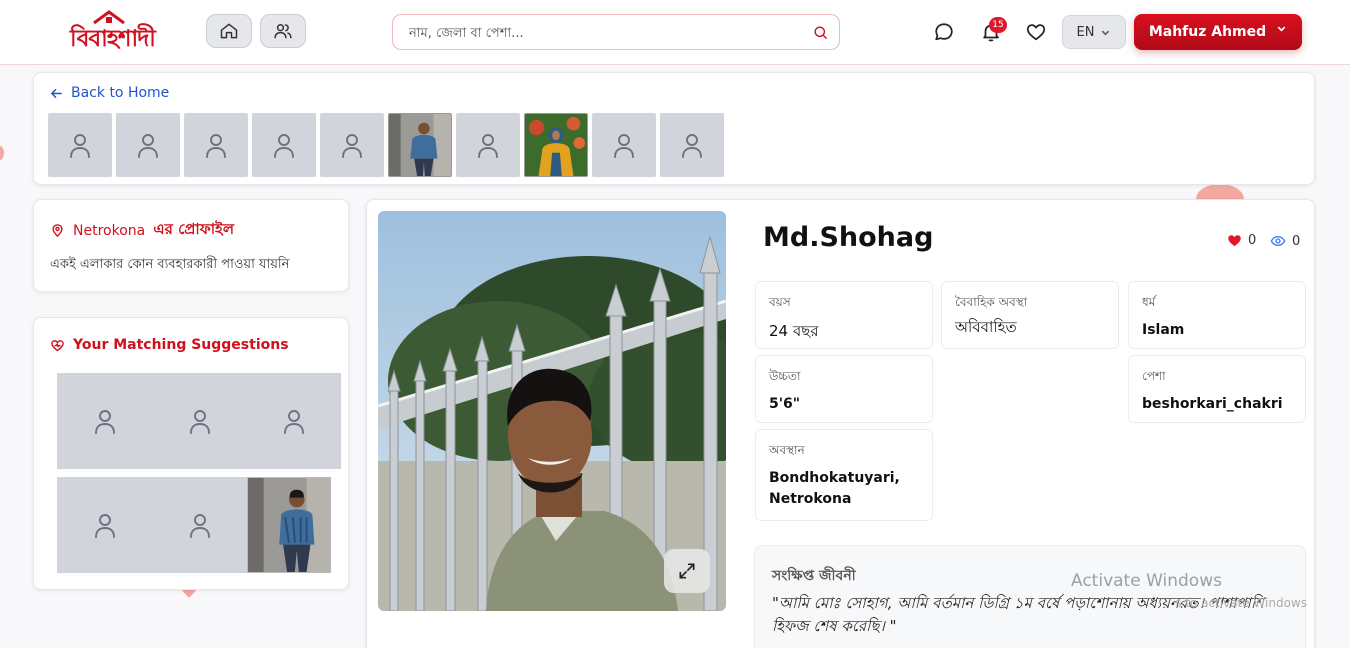  I want to click on profession-value: beshorkari_chakri, so click(1212, 404).